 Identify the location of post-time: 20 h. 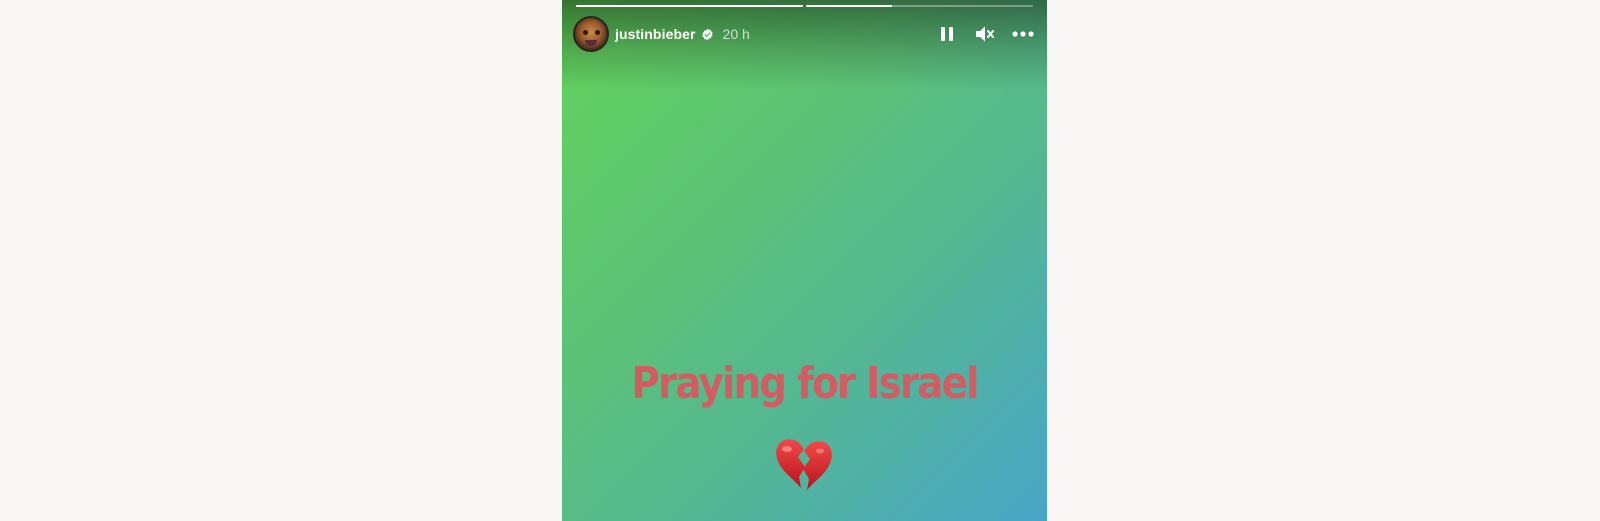
(736, 34).